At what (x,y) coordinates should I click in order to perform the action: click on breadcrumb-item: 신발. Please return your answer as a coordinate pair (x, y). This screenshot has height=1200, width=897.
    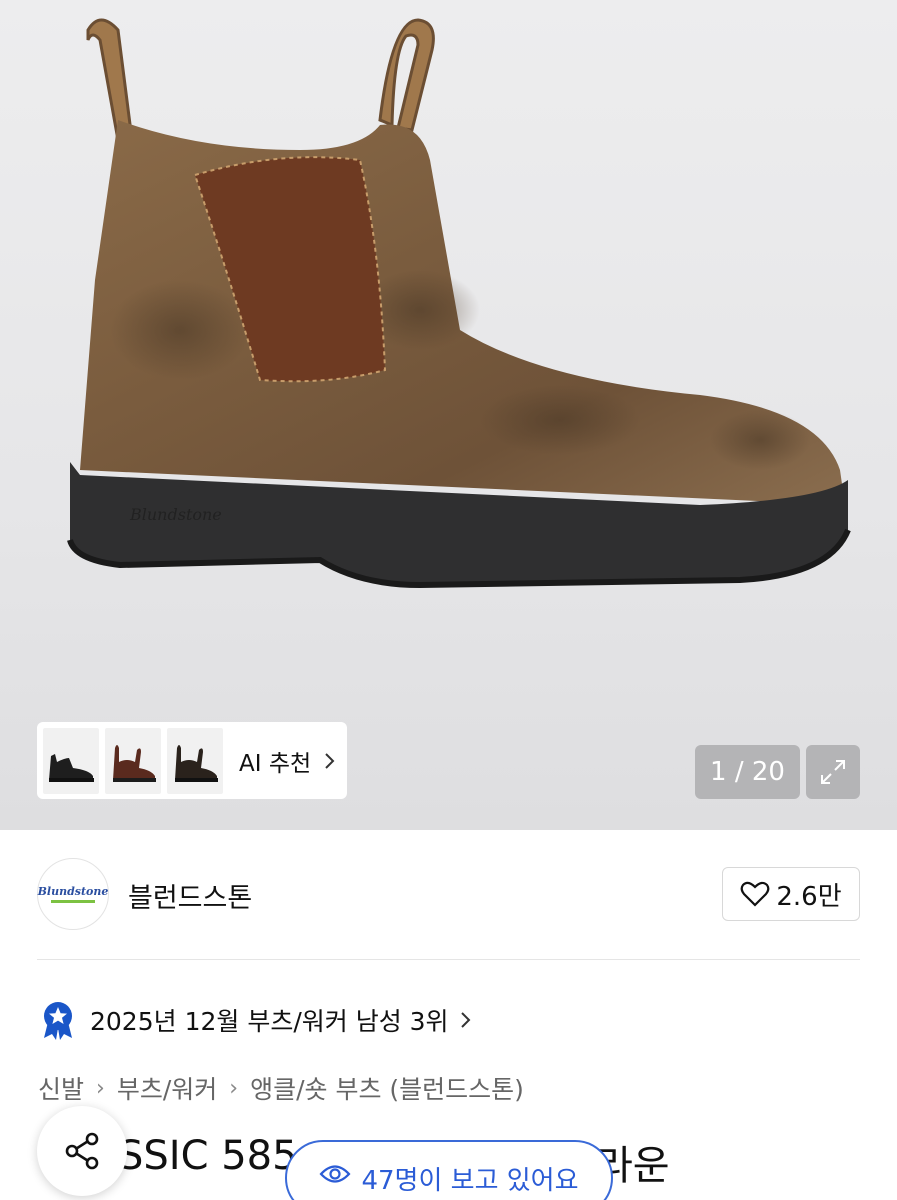
    Looking at the image, I should click on (61, 1088).